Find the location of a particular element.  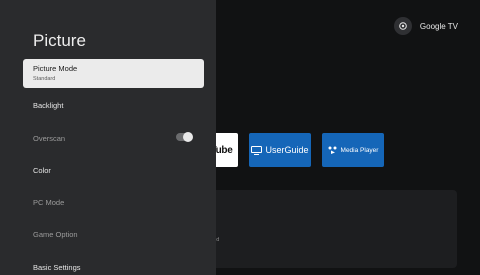

overscan-toggle is located at coordinates (184, 137).